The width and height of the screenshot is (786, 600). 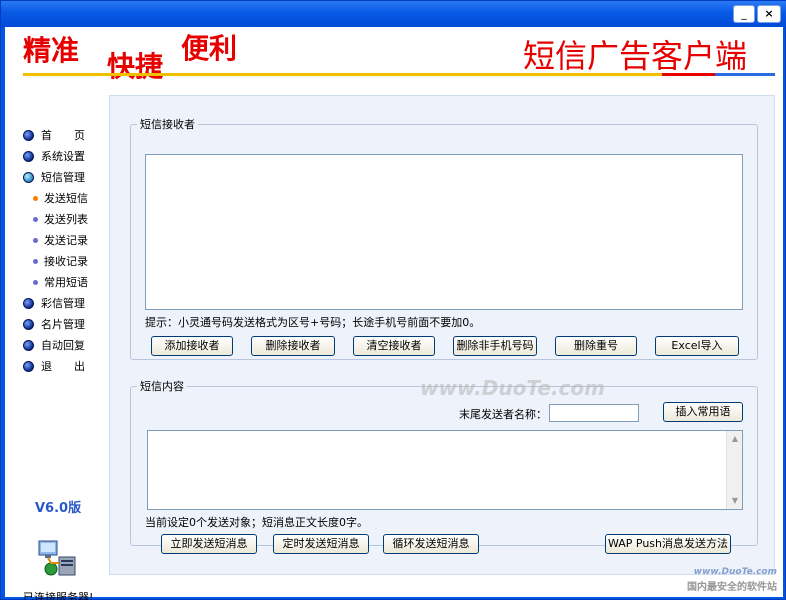 I want to click on sidebar-subitem-send-list: 发送列表, so click(x=62, y=219).